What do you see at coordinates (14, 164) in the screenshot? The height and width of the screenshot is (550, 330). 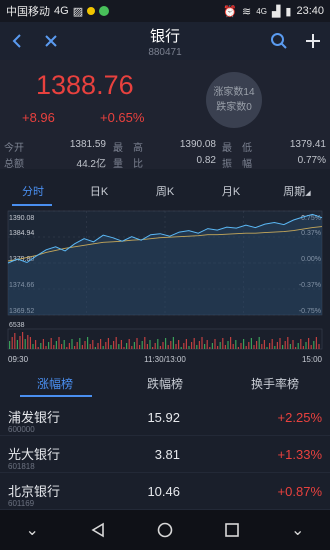 I see `stat-label: 总额` at bounding box center [14, 164].